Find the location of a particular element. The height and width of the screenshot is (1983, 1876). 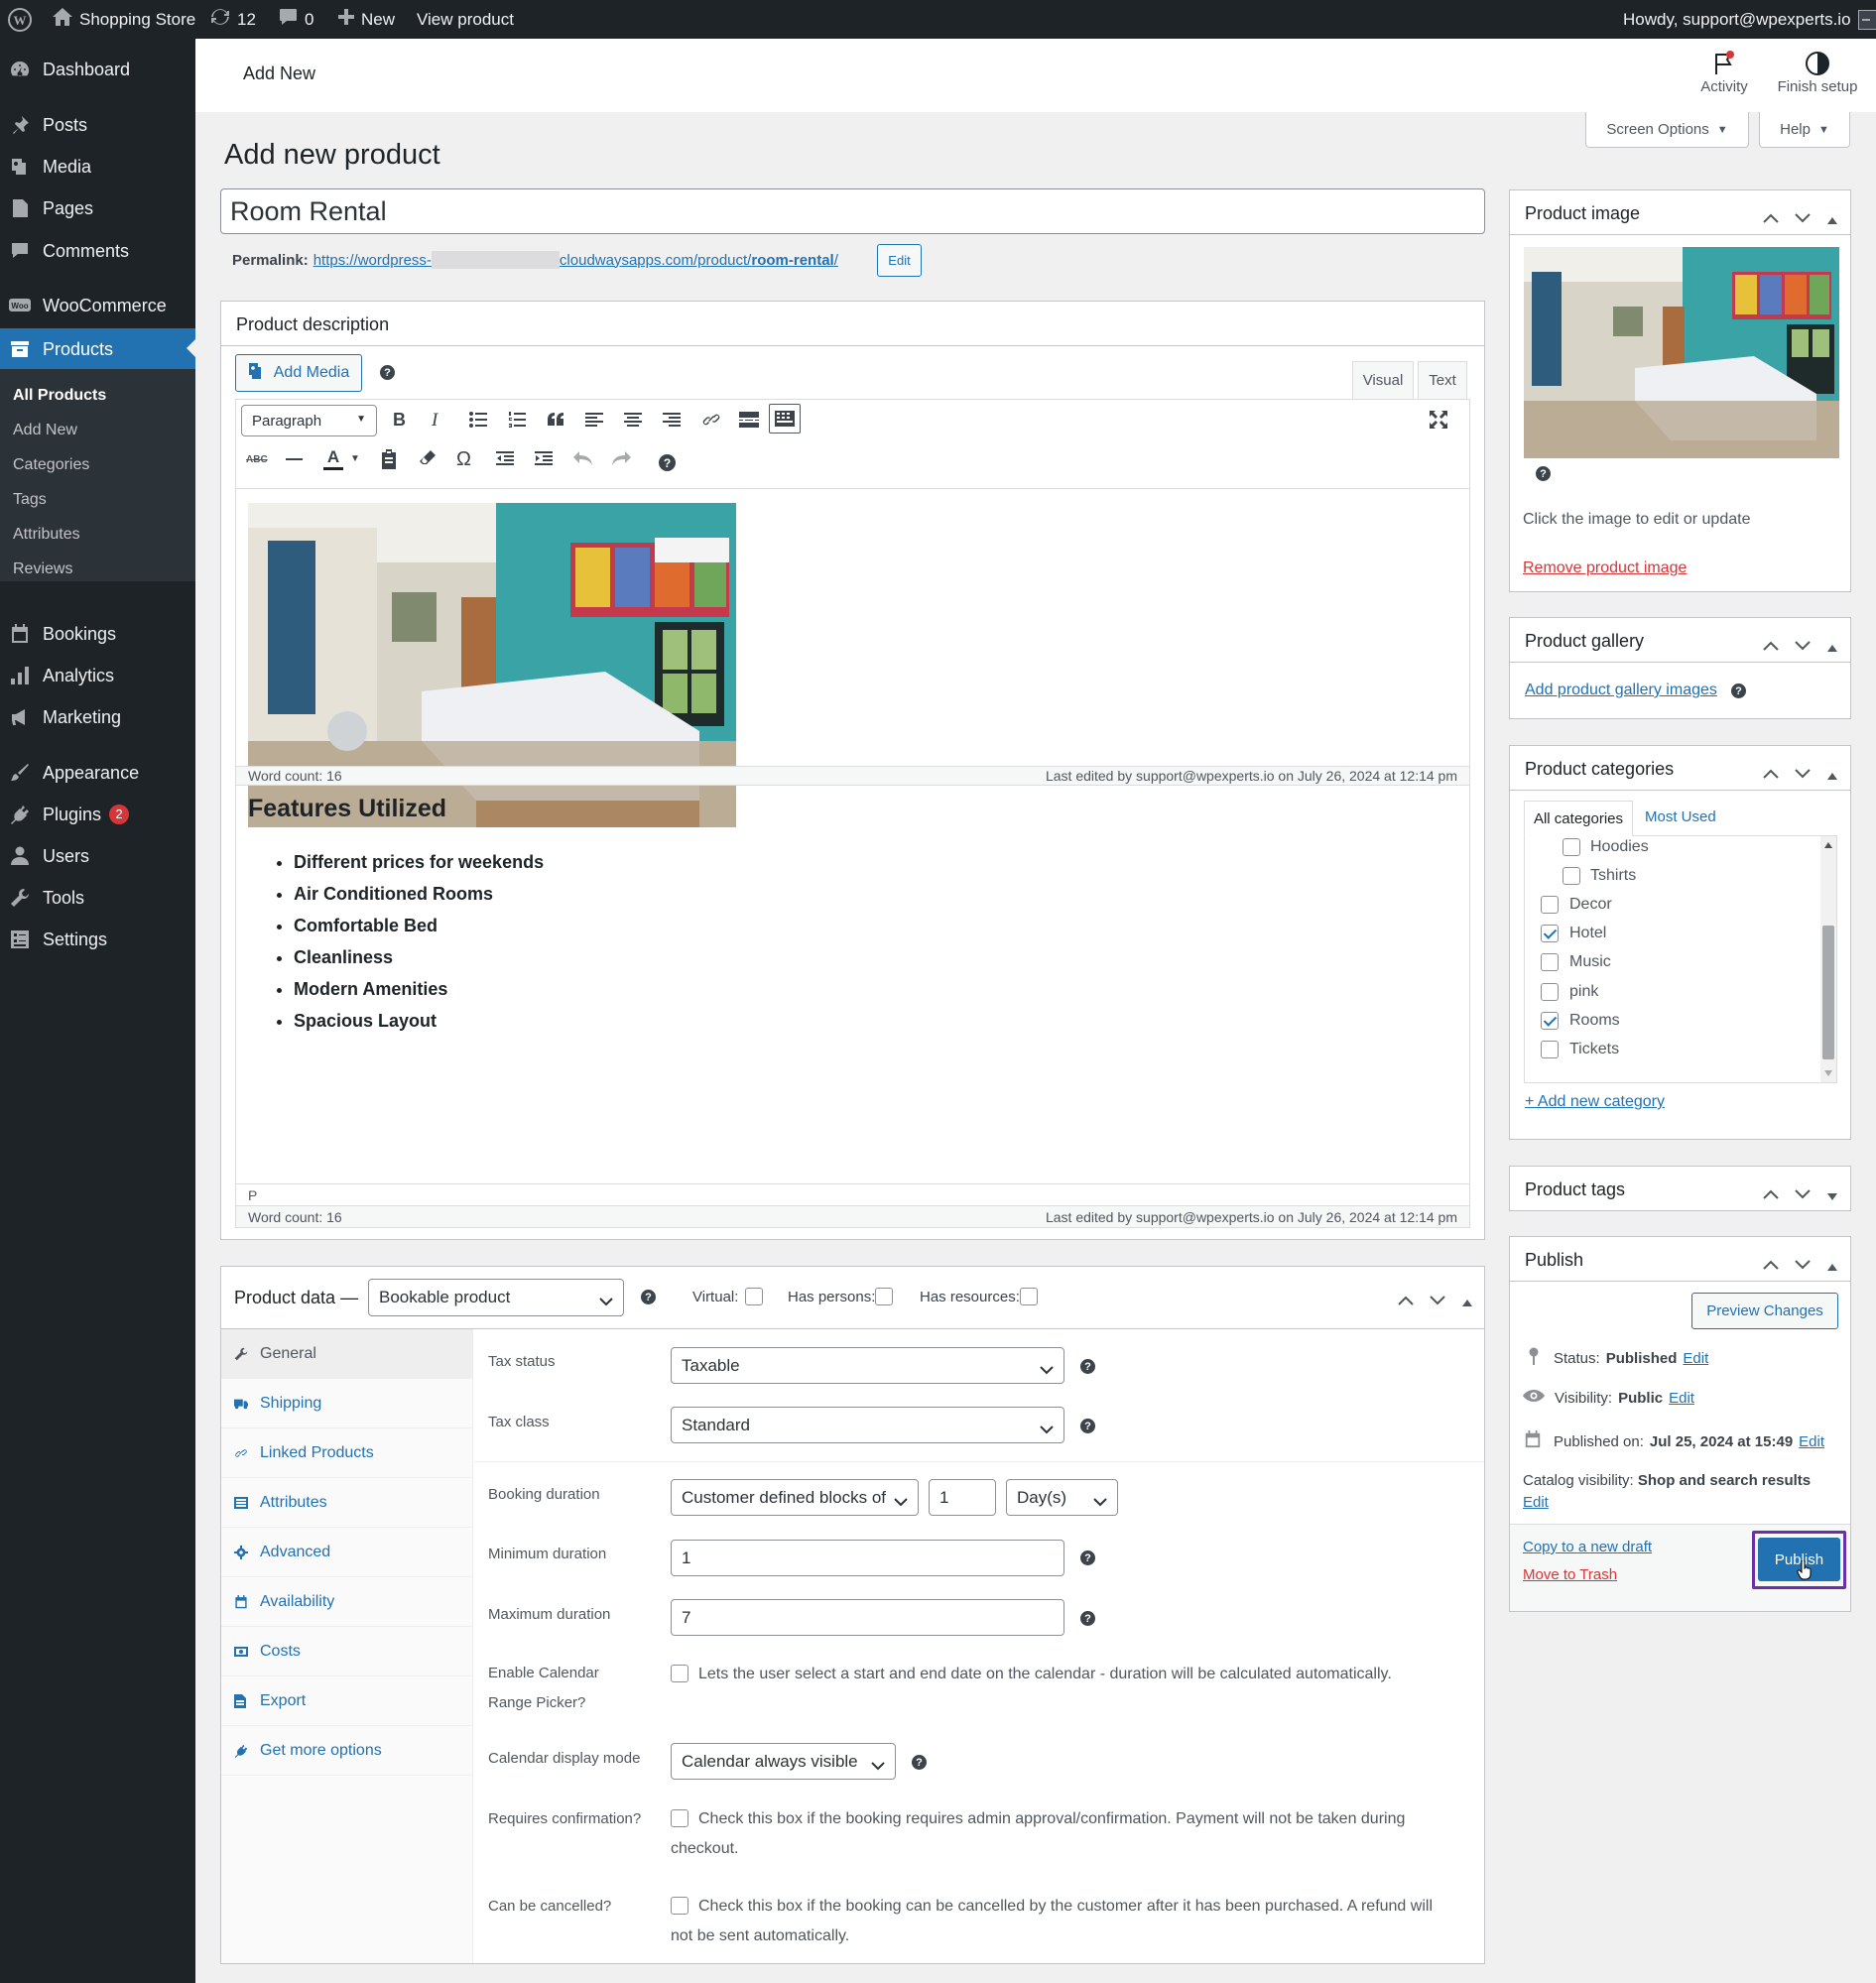

menu-woocommerce: Woo WooCommerce is located at coordinates (97, 306).